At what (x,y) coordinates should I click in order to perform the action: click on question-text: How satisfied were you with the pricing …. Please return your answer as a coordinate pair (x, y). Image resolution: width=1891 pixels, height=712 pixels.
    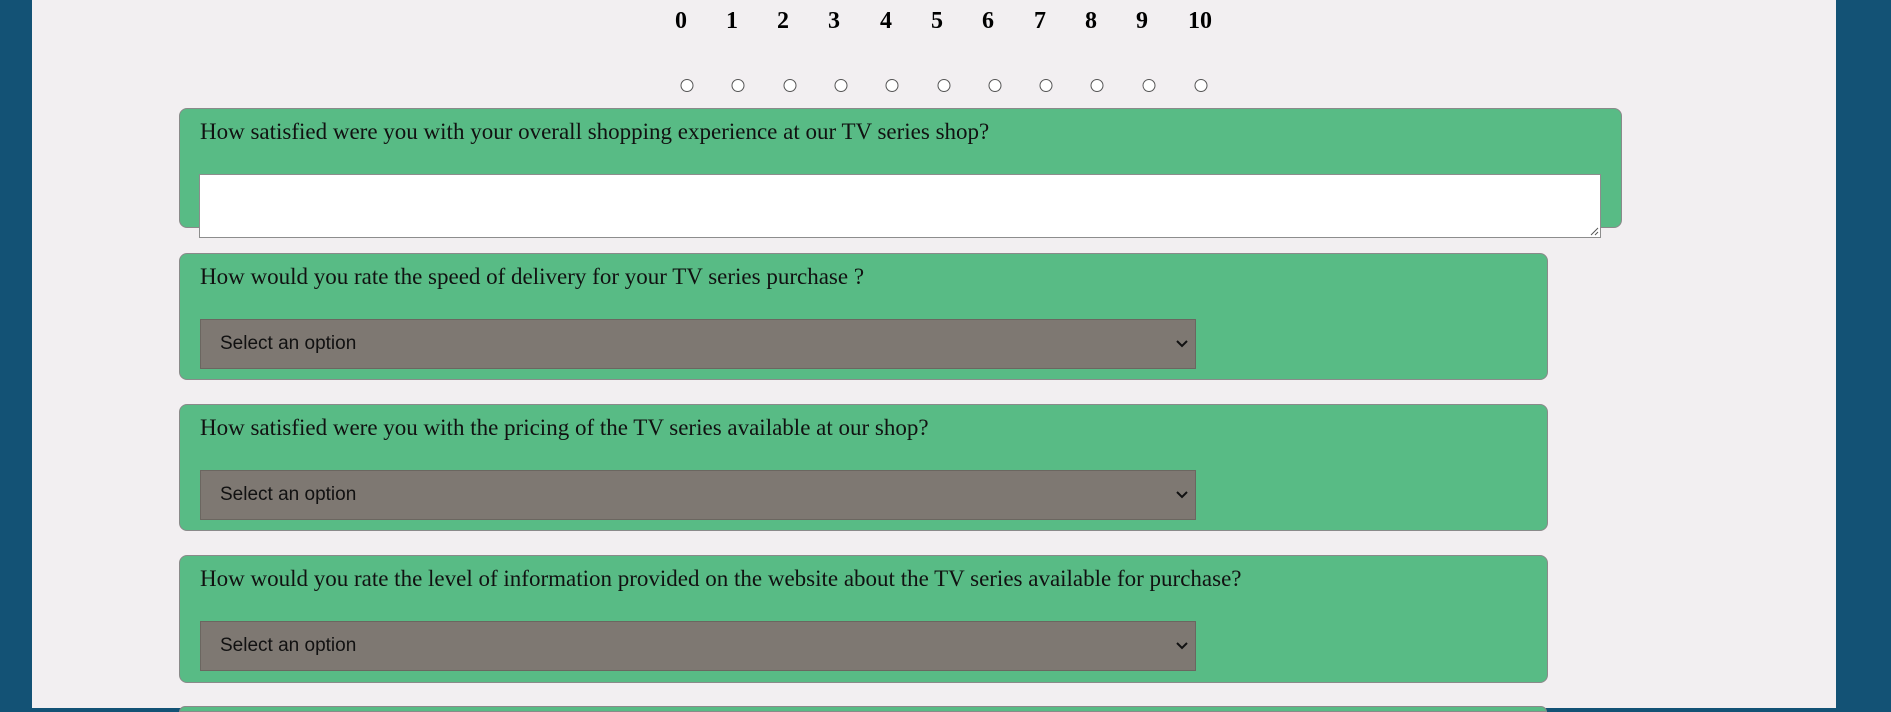
    Looking at the image, I should click on (564, 427).